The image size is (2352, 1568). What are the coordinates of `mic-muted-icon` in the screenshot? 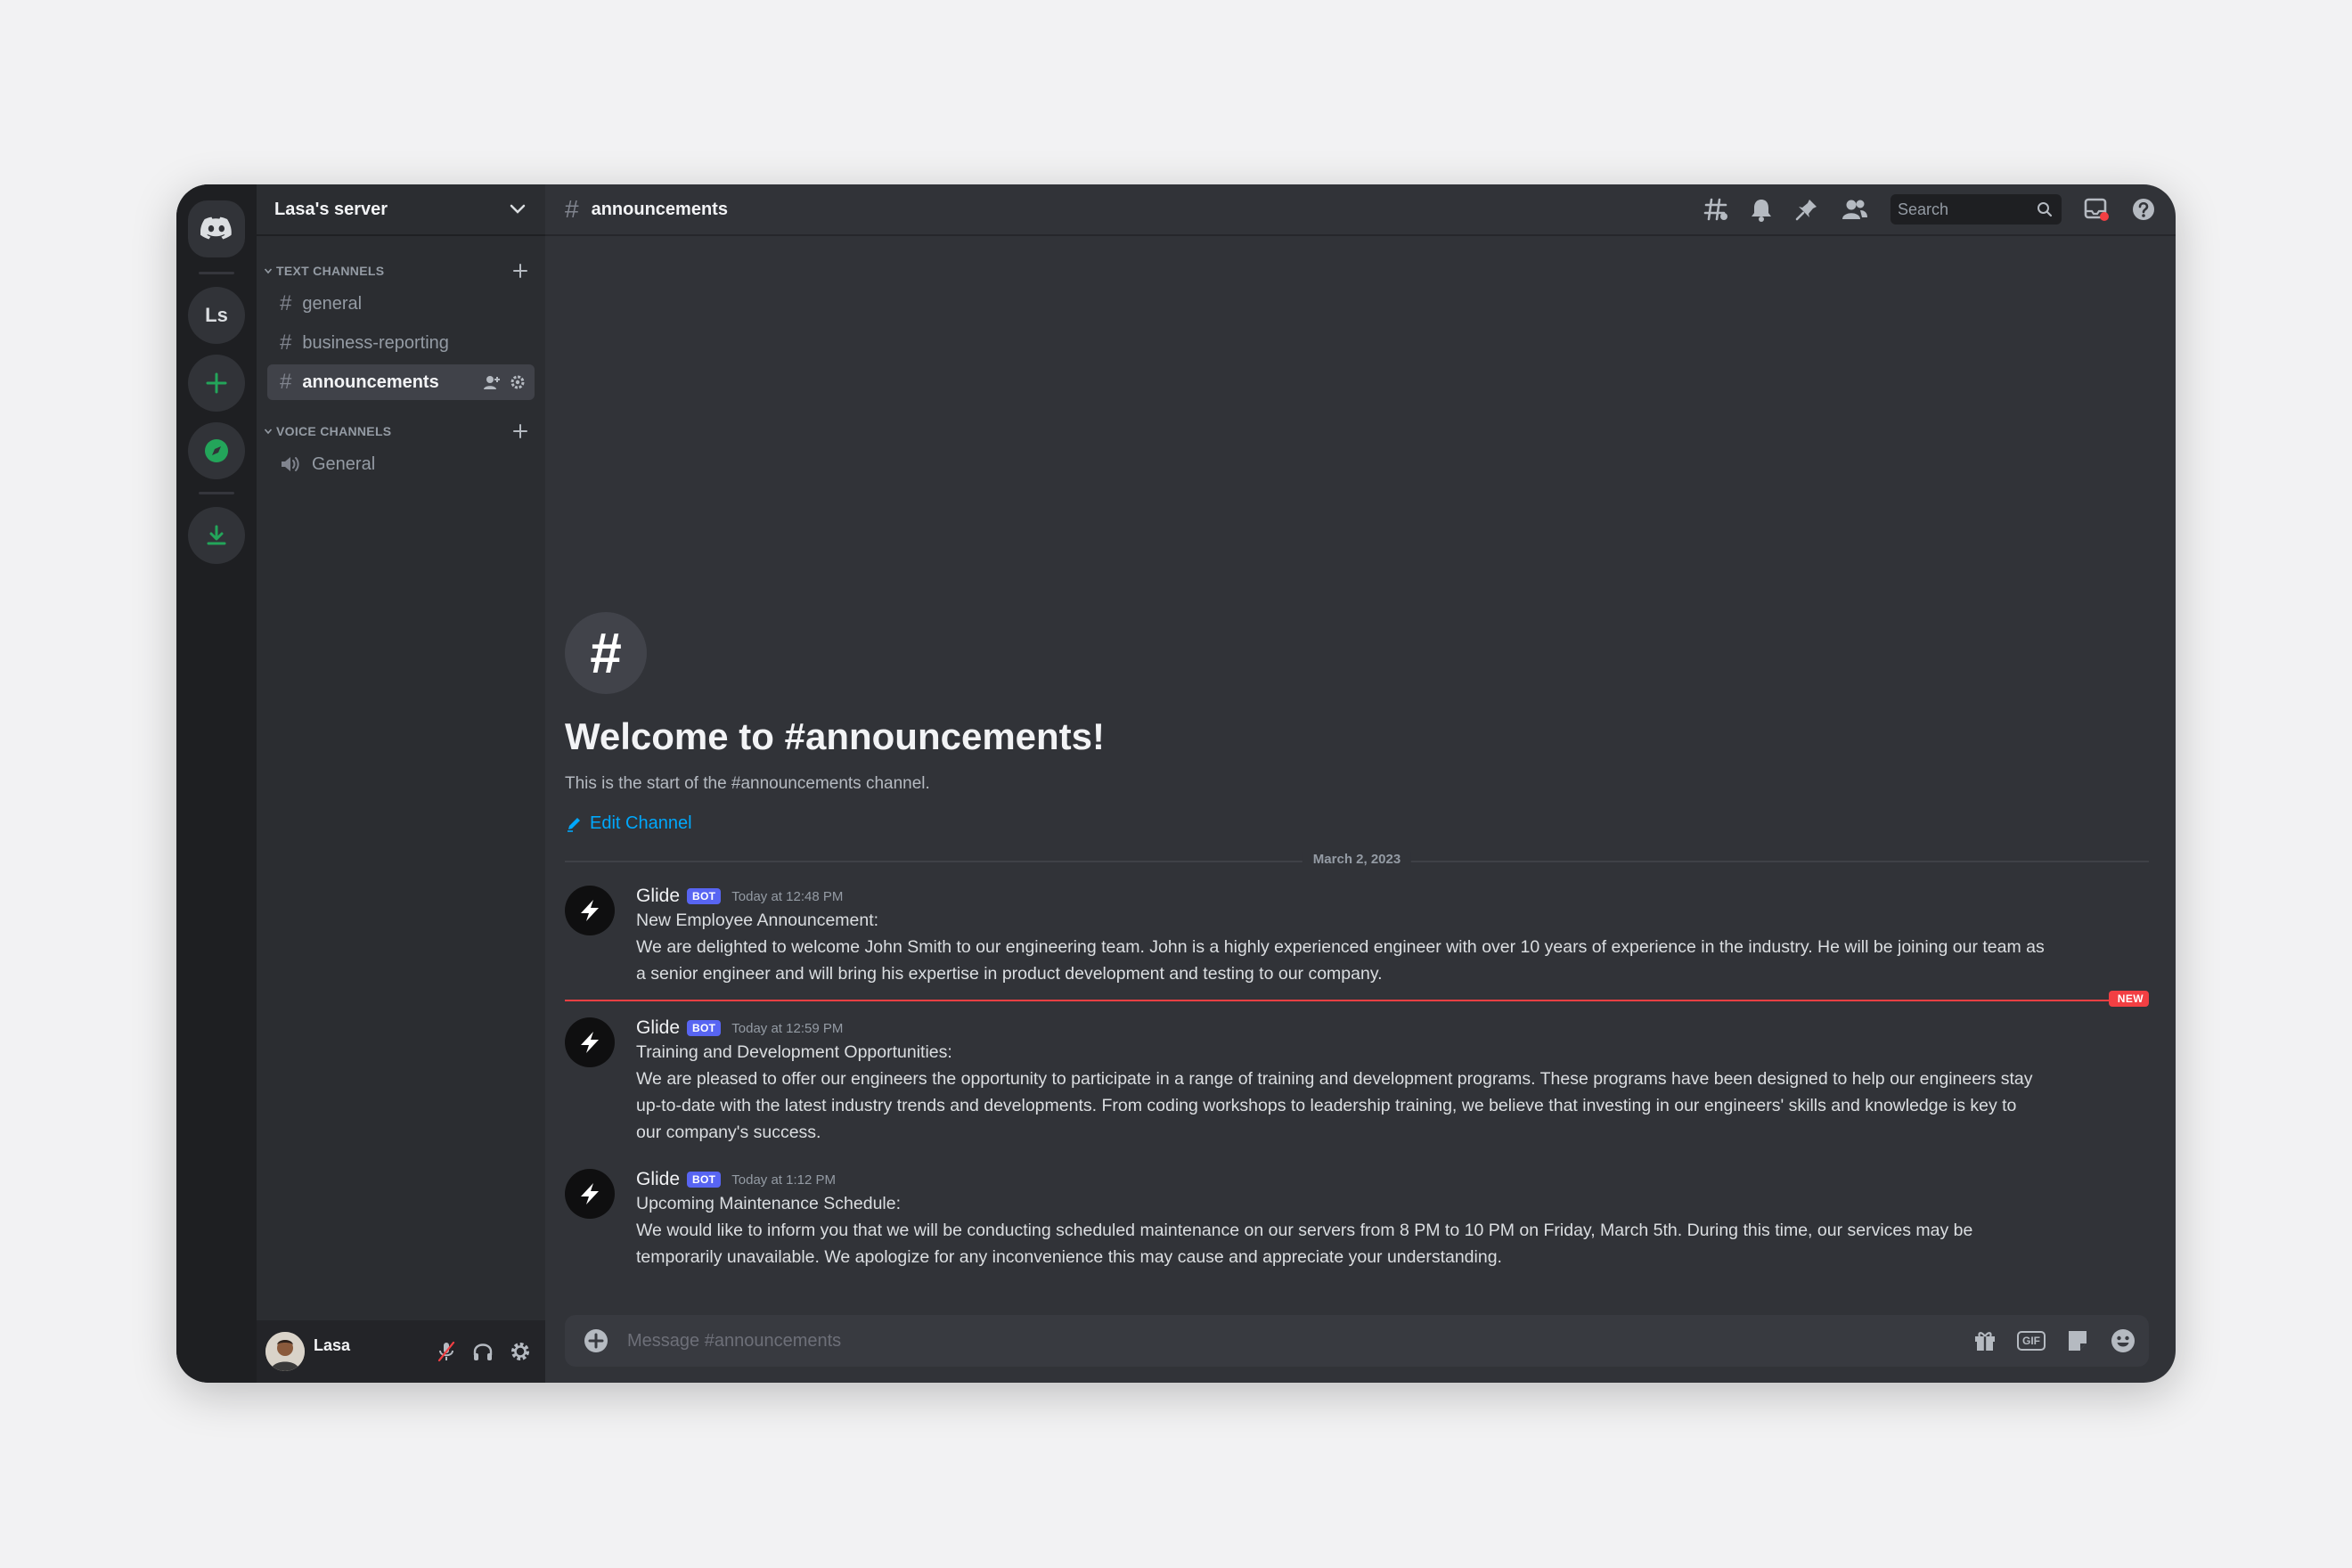 It's located at (446, 1351).